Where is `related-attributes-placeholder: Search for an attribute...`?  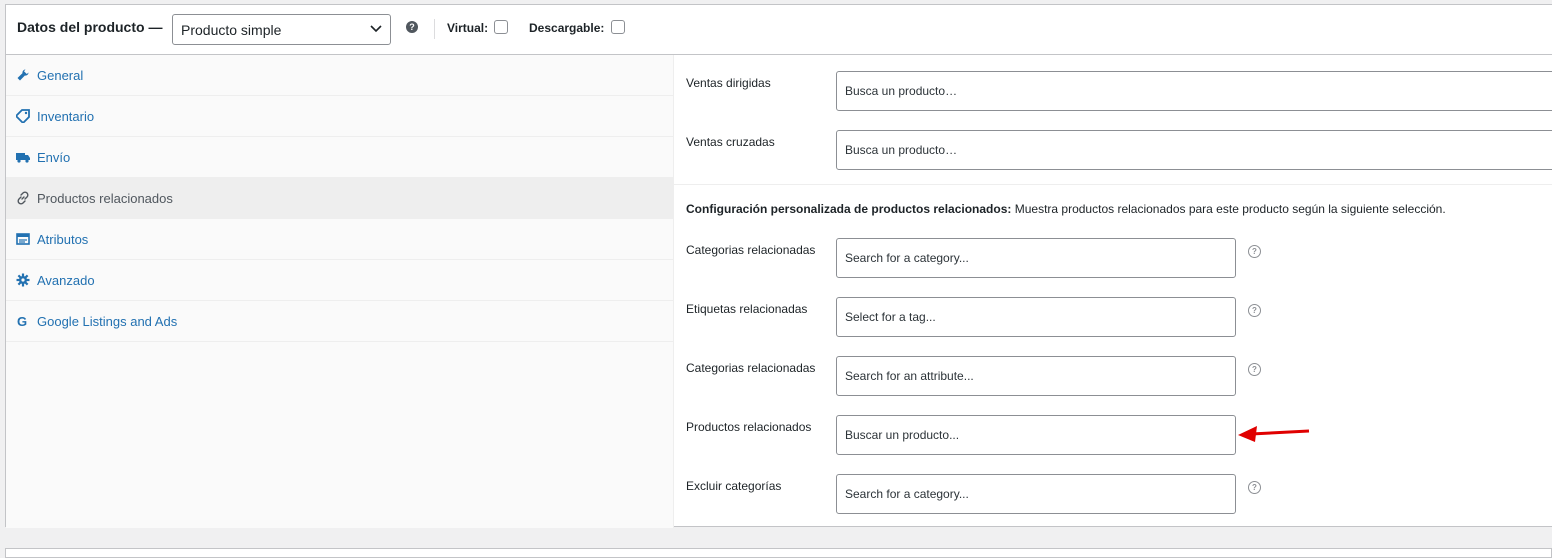
related-attributes-placeholder: Search for an attribute... is located at coordinates (909, 376).